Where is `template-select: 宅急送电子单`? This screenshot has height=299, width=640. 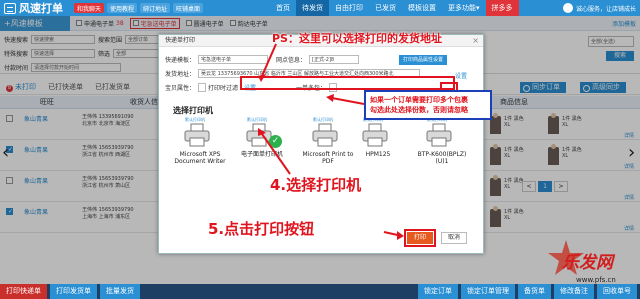 template-select: 宅急送电子单 is located at coordinates (233, 59).